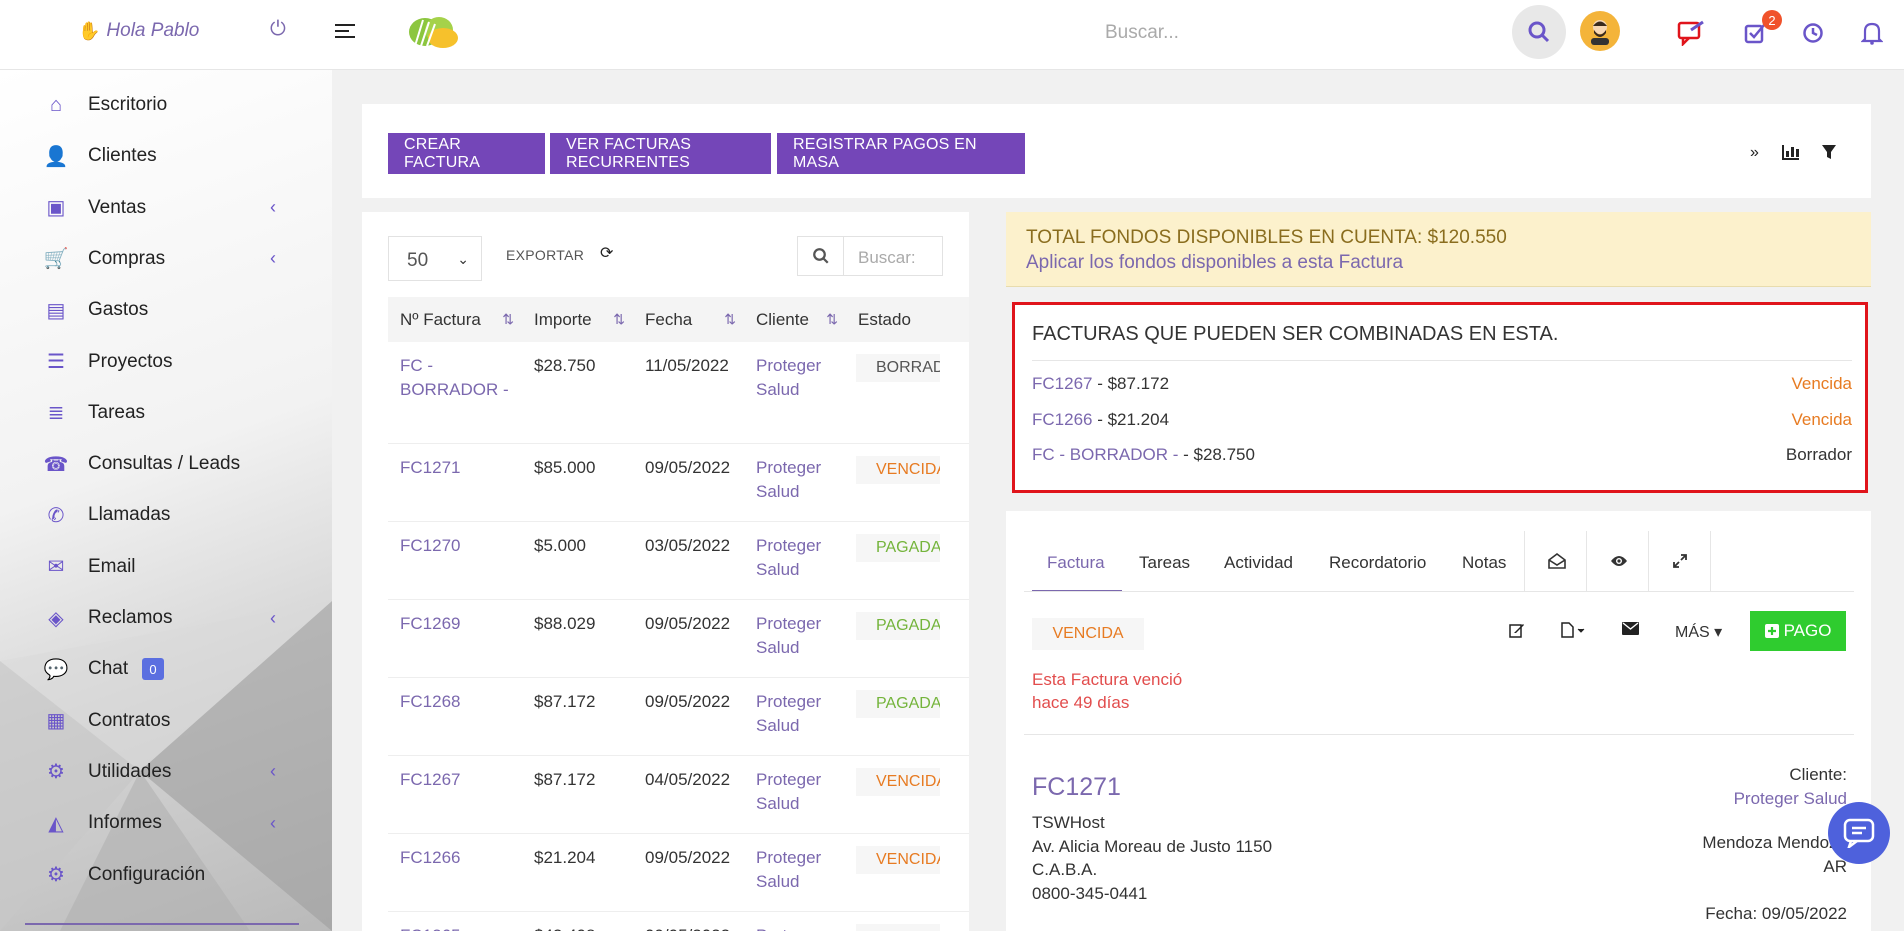  Describe the element at coordinates (1813, 33) in the screenshot. I see `clock-icon` at that location.